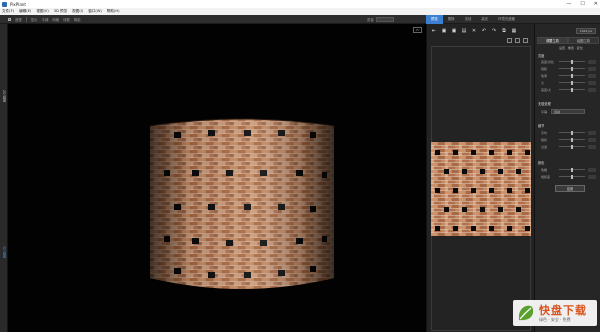 This screenshot has height=332, width=600. I want to click on toolbar-show: 显示, so click(34, 19).